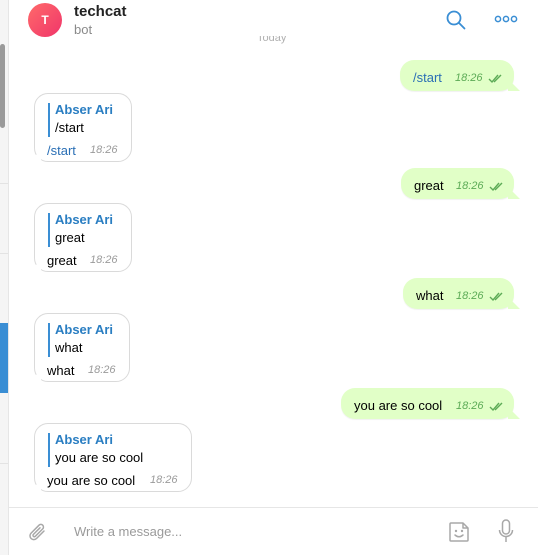  What do you see at coordinates (456, 20) in the screenshot?
I see `search-icon` at bounding box center [456, 20].